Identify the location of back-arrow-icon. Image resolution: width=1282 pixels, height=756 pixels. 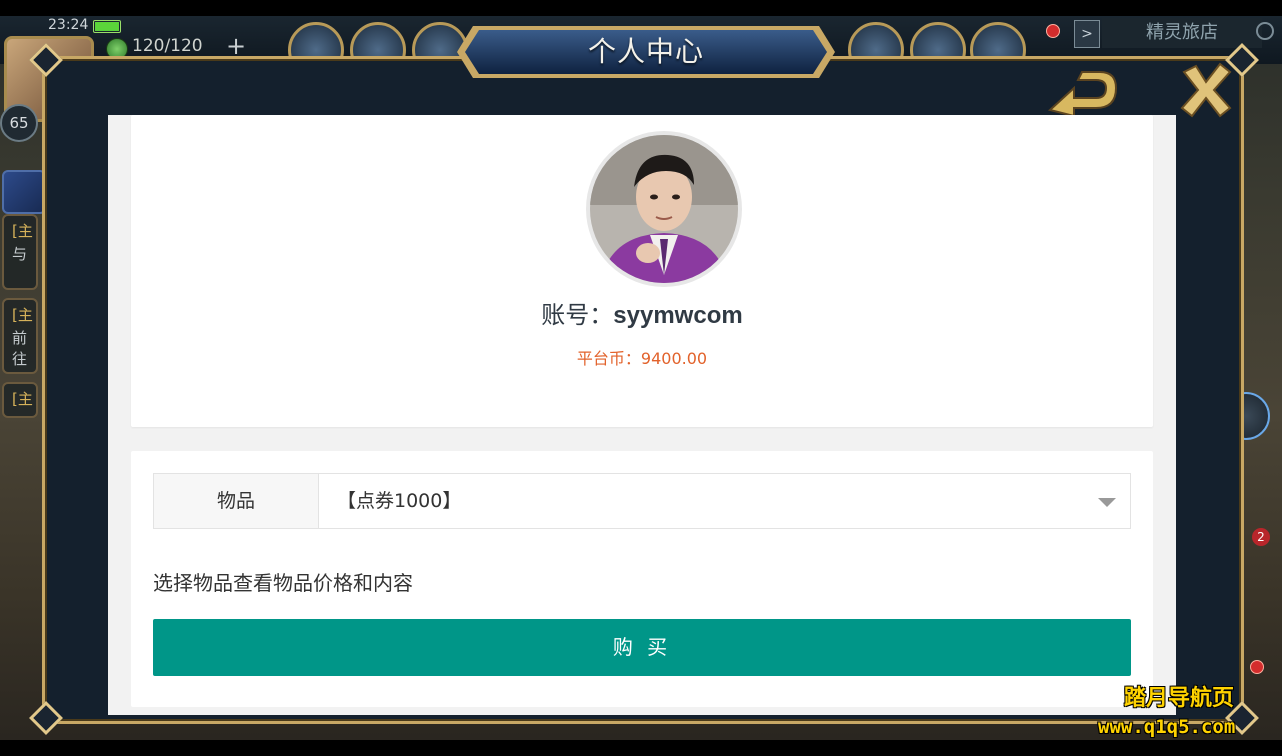
(1082, 94).